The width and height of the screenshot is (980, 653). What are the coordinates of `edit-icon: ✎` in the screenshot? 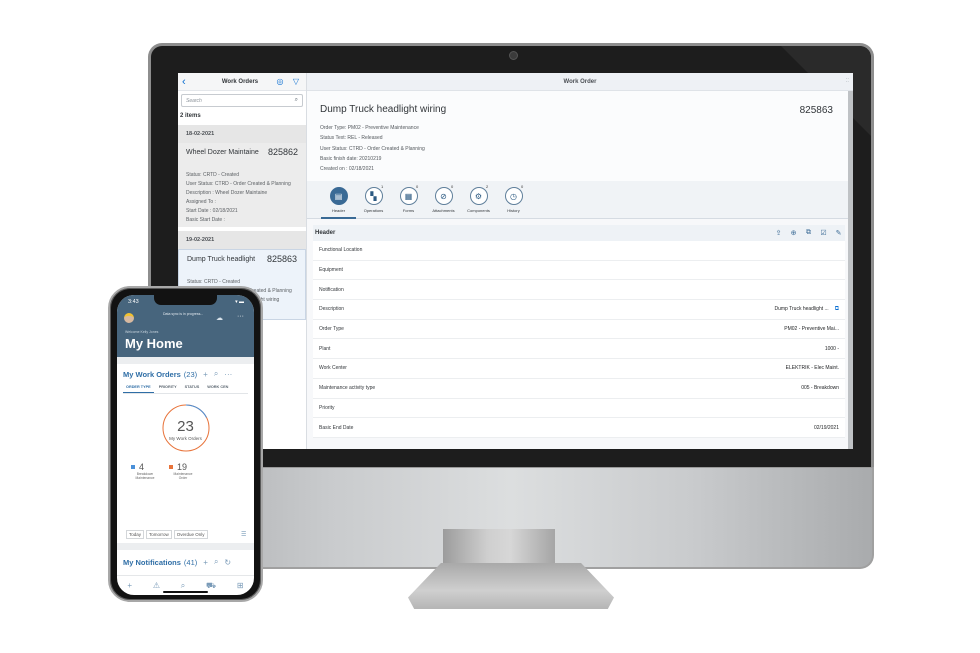 It's located at (838, 233).